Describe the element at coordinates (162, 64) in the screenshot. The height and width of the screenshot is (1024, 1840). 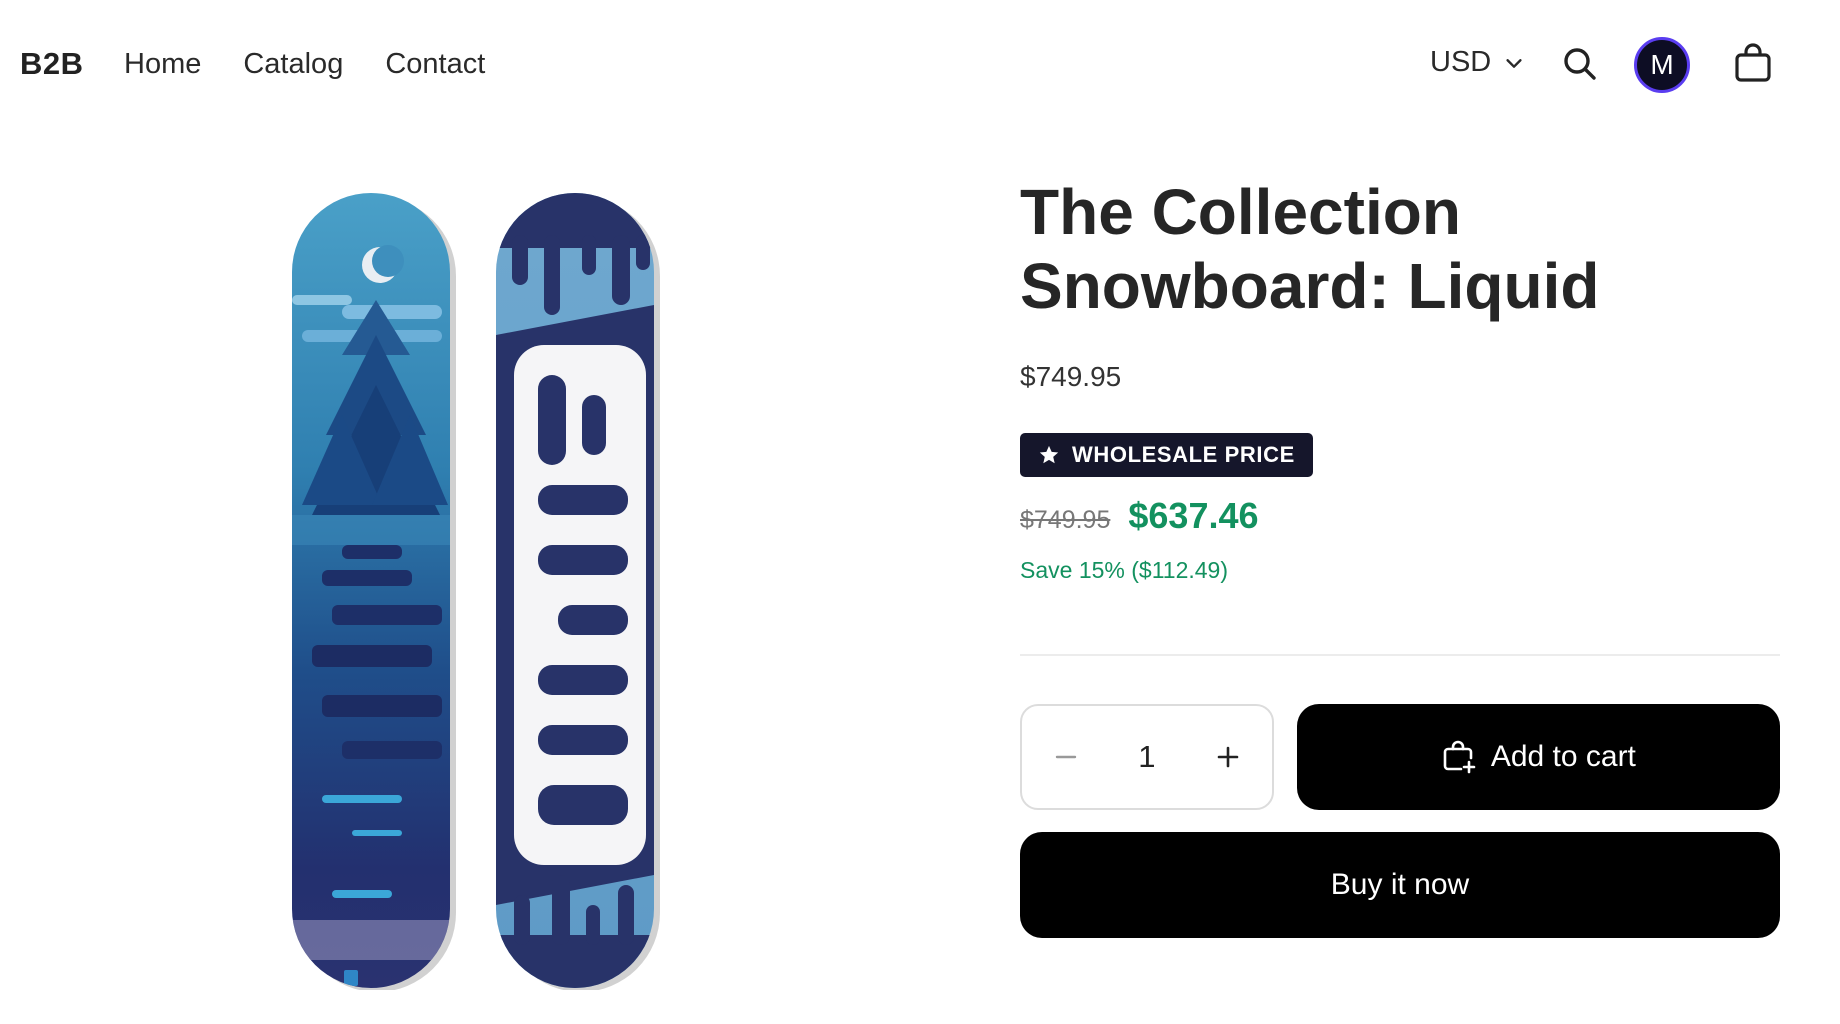
I see `nav-home: Home` at that location.